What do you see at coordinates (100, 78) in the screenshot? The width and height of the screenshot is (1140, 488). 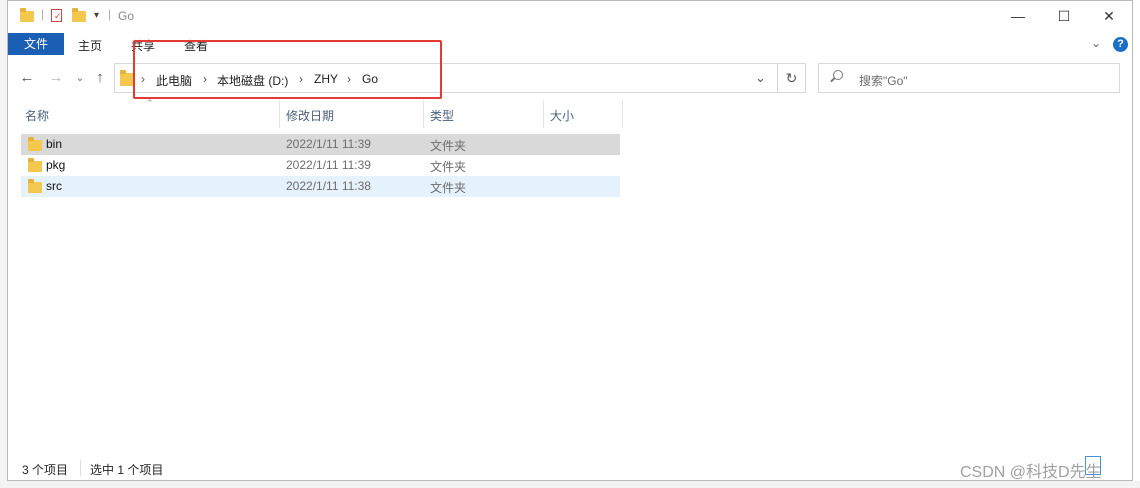 I see `up-button: ↑` at bounding box center [100, 78].